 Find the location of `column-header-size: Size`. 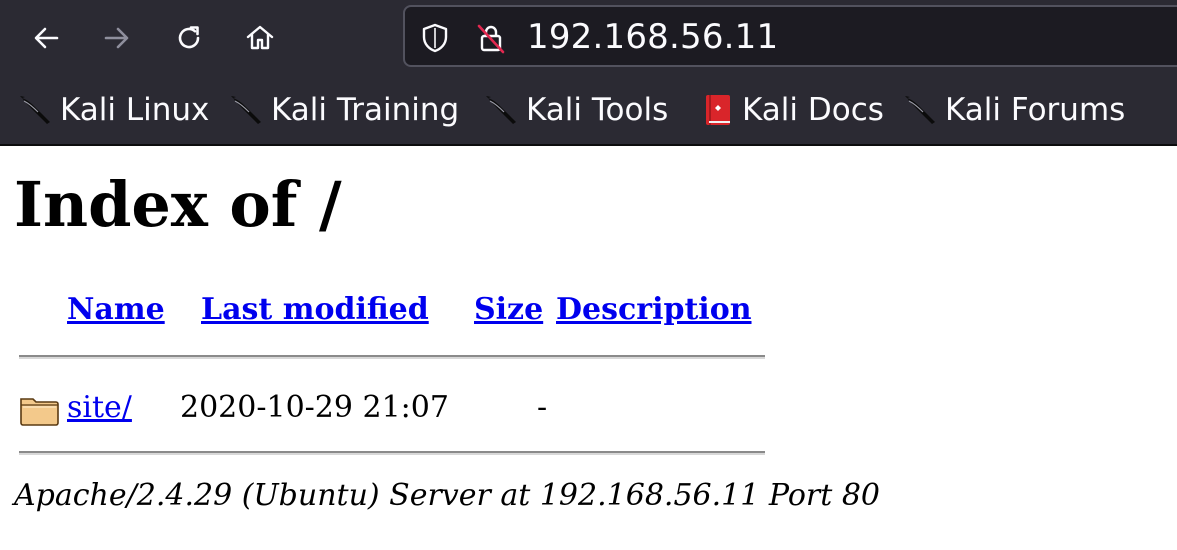

column-header-size: Size is located at coordinates (508, 309).